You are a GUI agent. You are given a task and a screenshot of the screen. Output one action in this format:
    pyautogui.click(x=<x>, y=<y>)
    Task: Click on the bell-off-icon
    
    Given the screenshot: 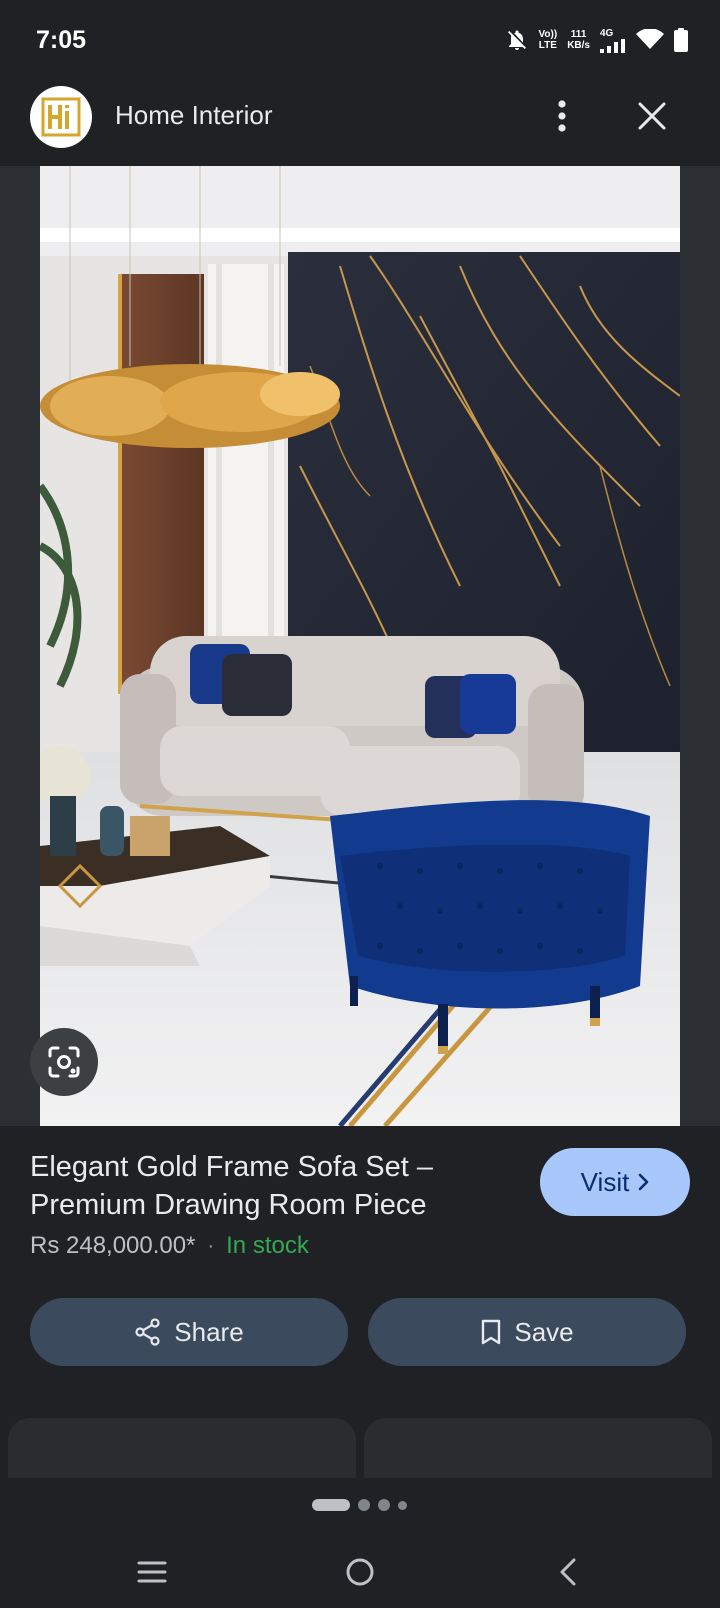 What is the action you would take?
    pyautogui.click(x=516, y=40)
    